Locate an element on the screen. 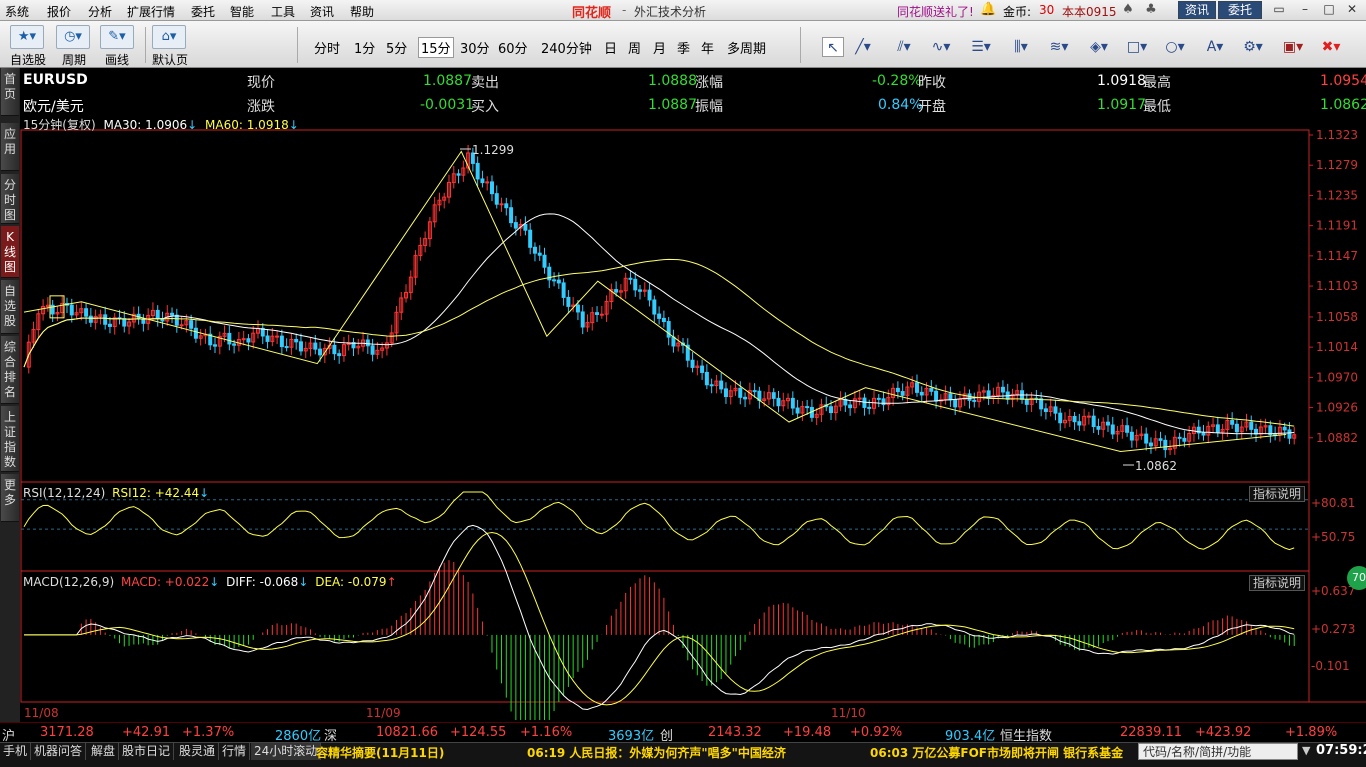 Image resolution: width=1366 pixels, height=767 pixels. text-icon: A▾ is located at coordinates (1215, 47).